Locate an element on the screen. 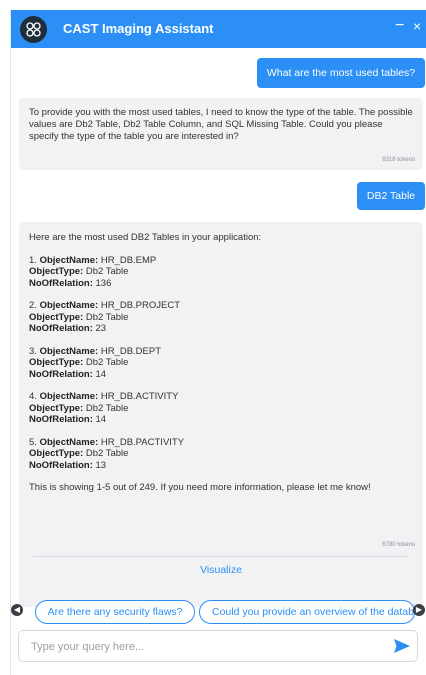 The width and height of the screenshot is (426, 675). object-name-value: HR_DB.PROJECT is located at coordinates (140, 305).